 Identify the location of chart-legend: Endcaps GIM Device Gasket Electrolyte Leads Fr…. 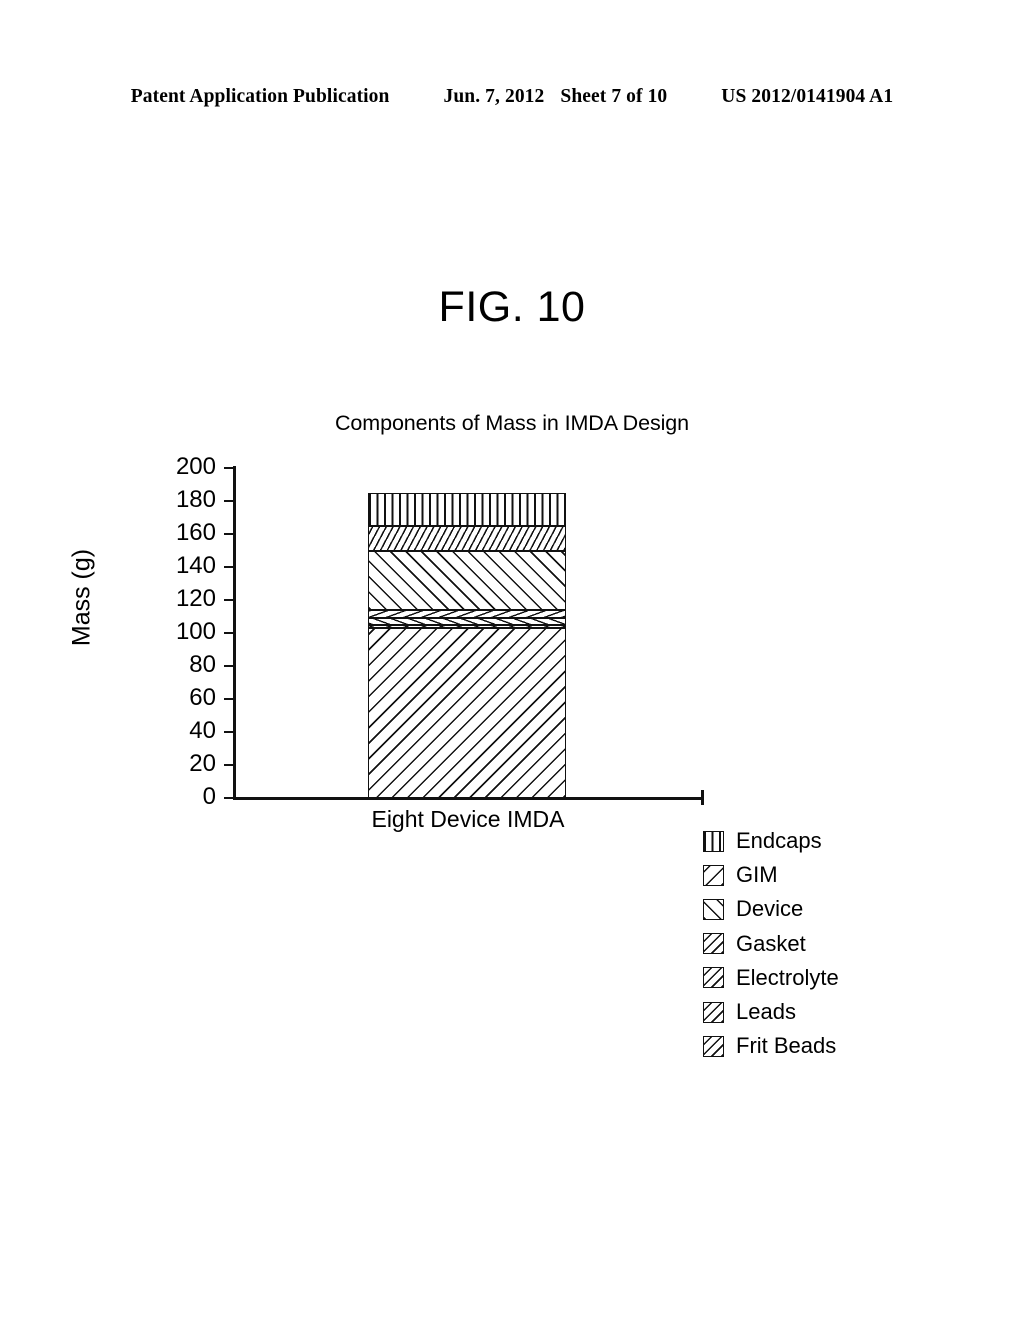
(771, 943).